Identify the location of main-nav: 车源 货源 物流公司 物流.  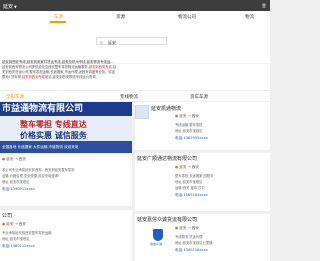
(135, 17).